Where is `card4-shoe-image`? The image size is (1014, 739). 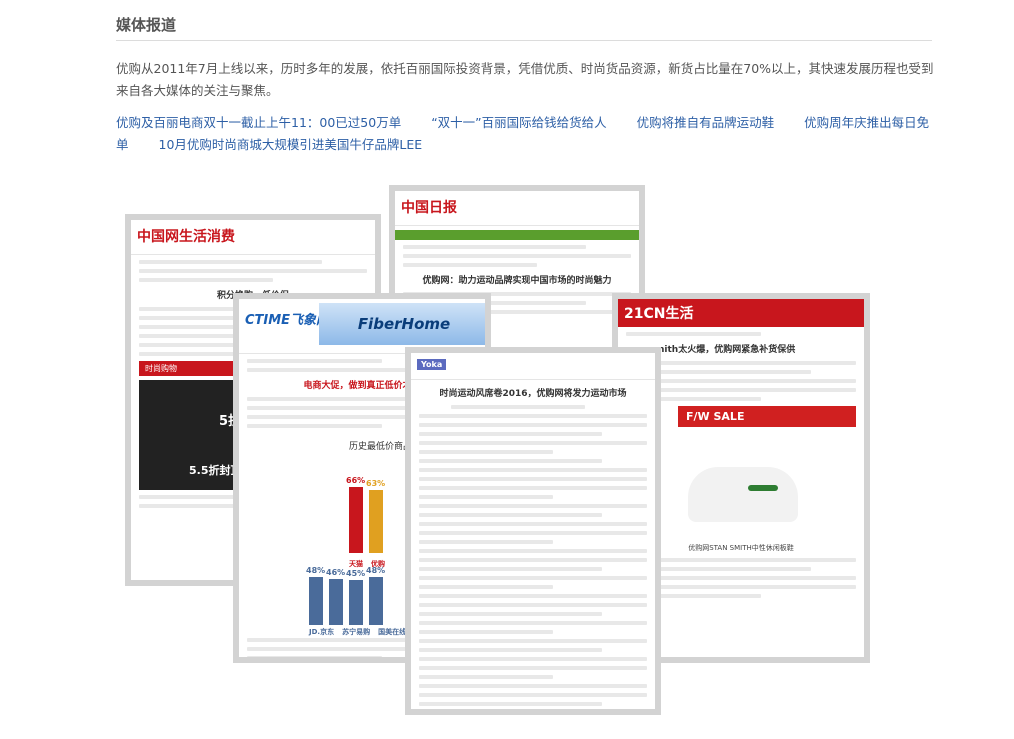 card4-shoe-image is located at coordinates (761, 486).